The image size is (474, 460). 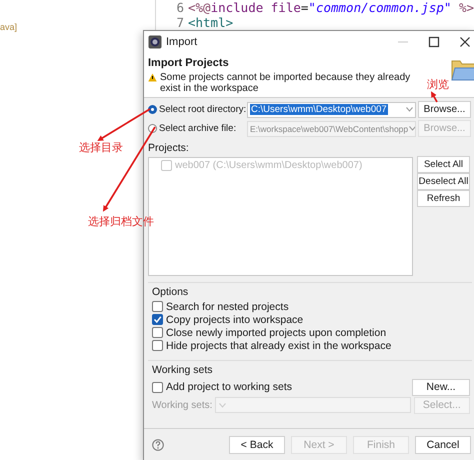 What do you see at coordinates (443, 164) in the screenshot?
I see `list-action-button: Select All` at bounding box center [443, 164].